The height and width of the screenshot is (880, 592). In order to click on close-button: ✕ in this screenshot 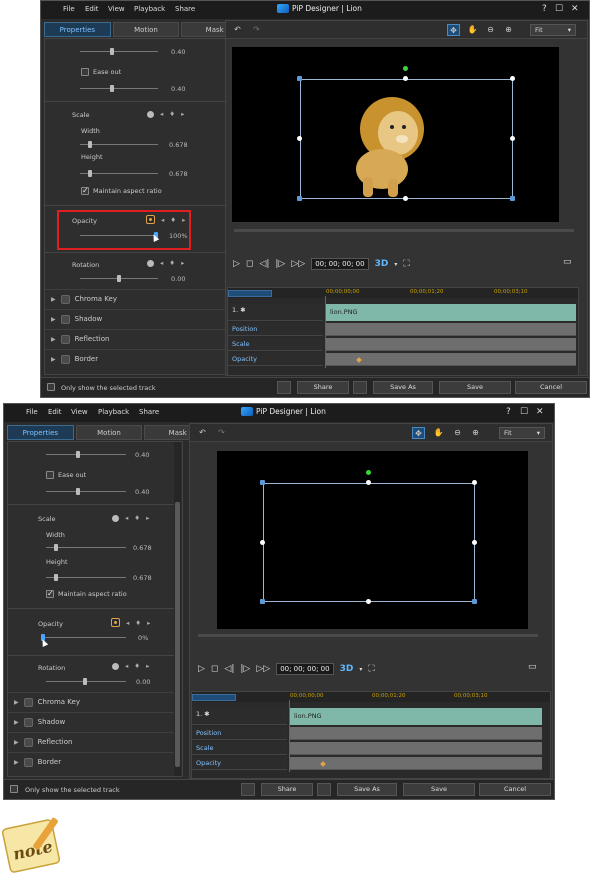, I will do `click(575, 9)`.